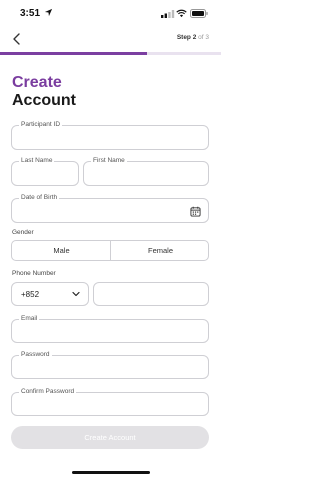  I want to click on last-name-field: Last Name, so click(45, 171).